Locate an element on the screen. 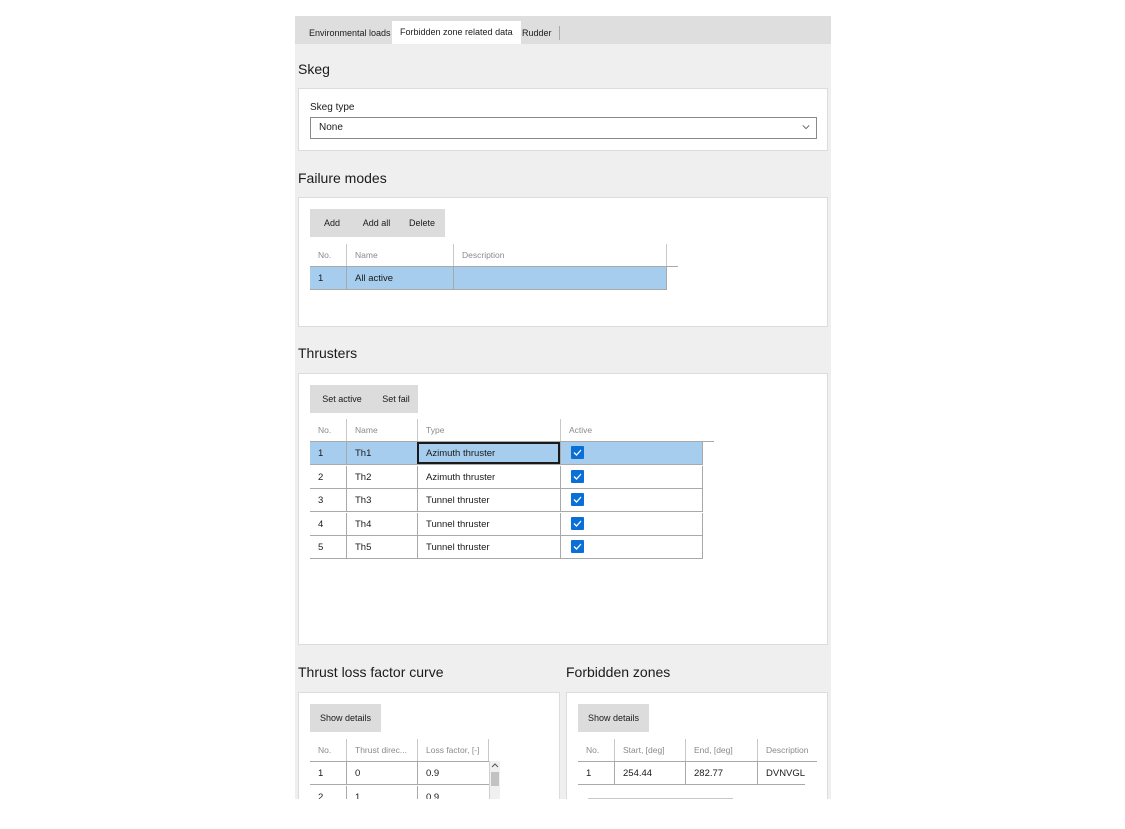 This screenshot has height=829, width=1125. skeg-card: Skeg type None is located at coordinates (563, 119).